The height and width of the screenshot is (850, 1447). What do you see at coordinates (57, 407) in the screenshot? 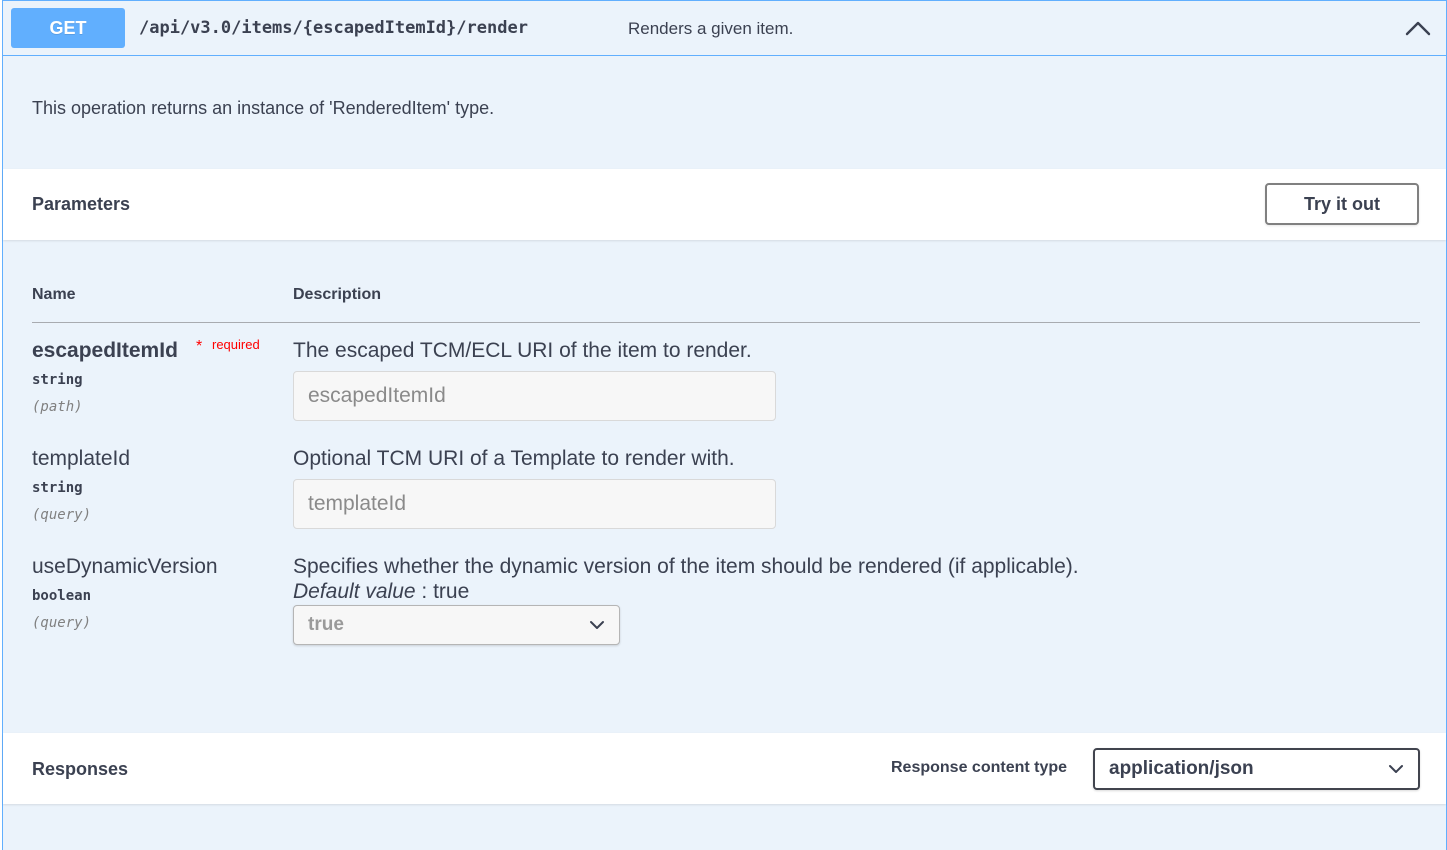
I see `param-location: (path)` at bounding box center [57, 407].